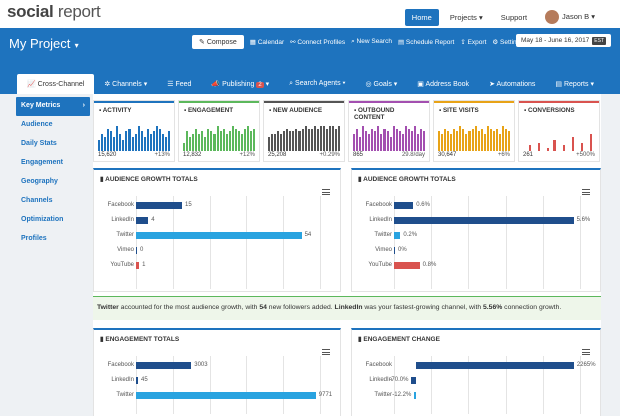 Image resolution: width=620 pixels, height=416 pixels. I want to click on bar-value: 0.8%, so click(429, 265).